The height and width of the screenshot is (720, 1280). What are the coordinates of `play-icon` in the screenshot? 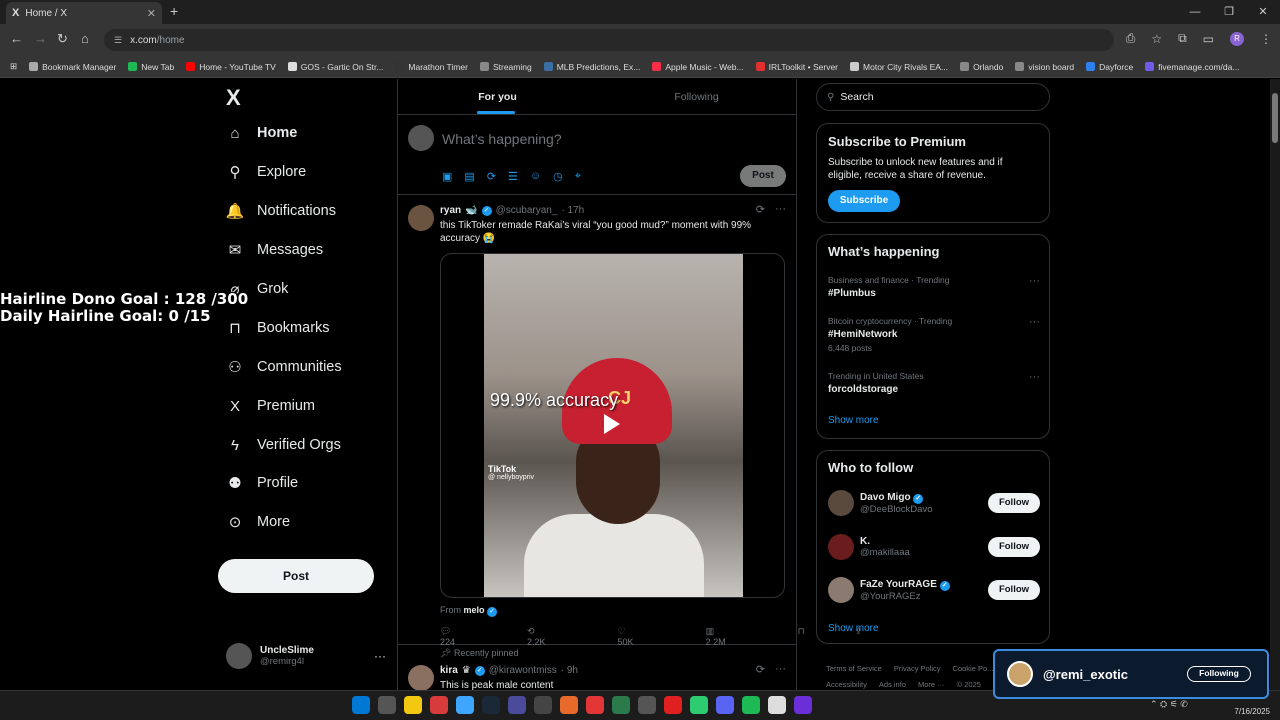 It's located at (612, 424).